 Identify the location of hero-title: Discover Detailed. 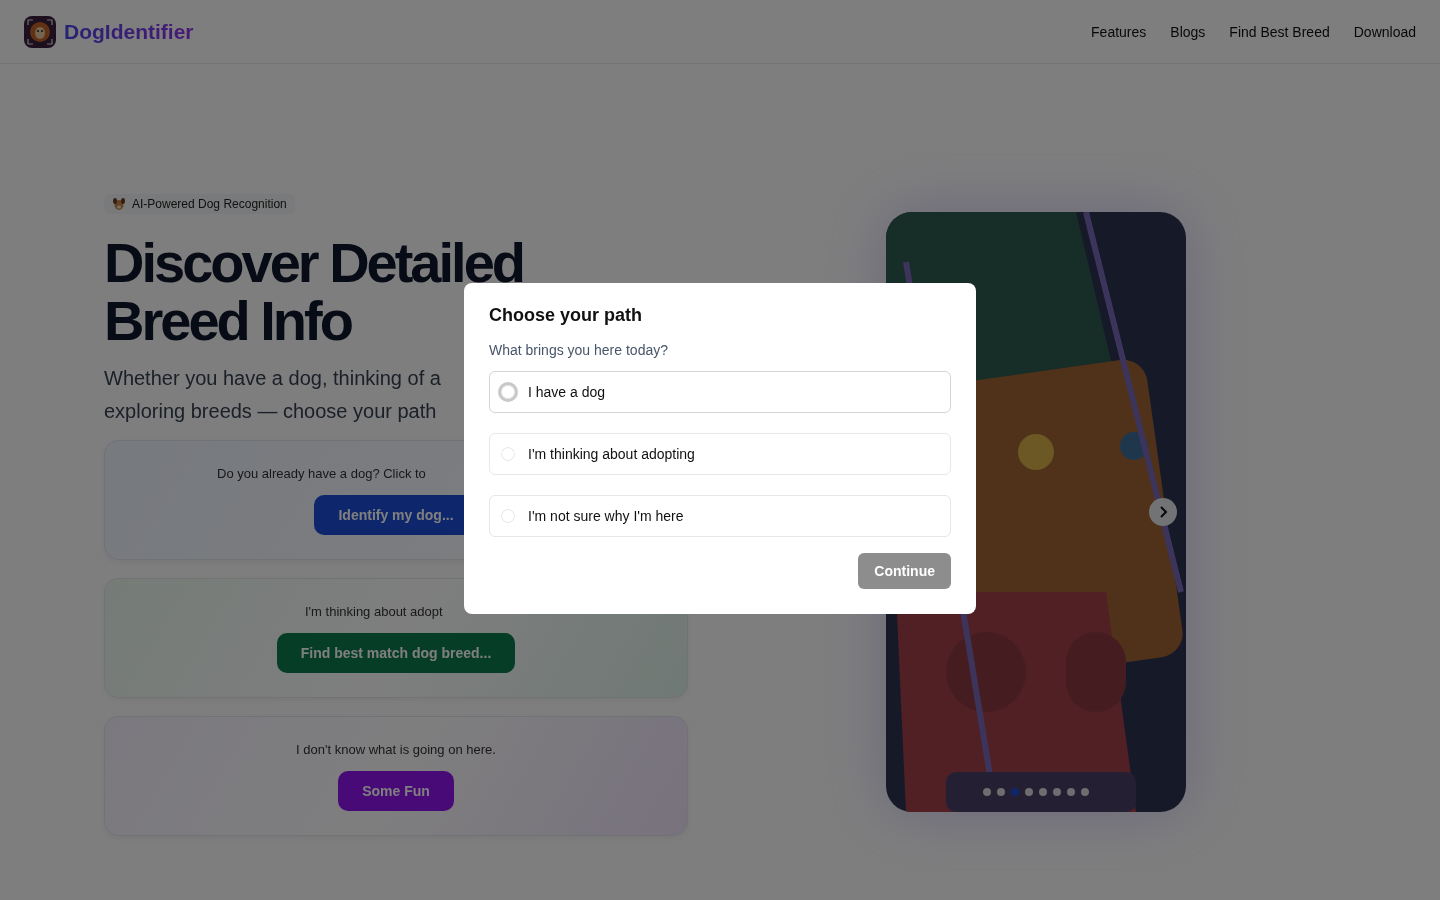
(313, 263).